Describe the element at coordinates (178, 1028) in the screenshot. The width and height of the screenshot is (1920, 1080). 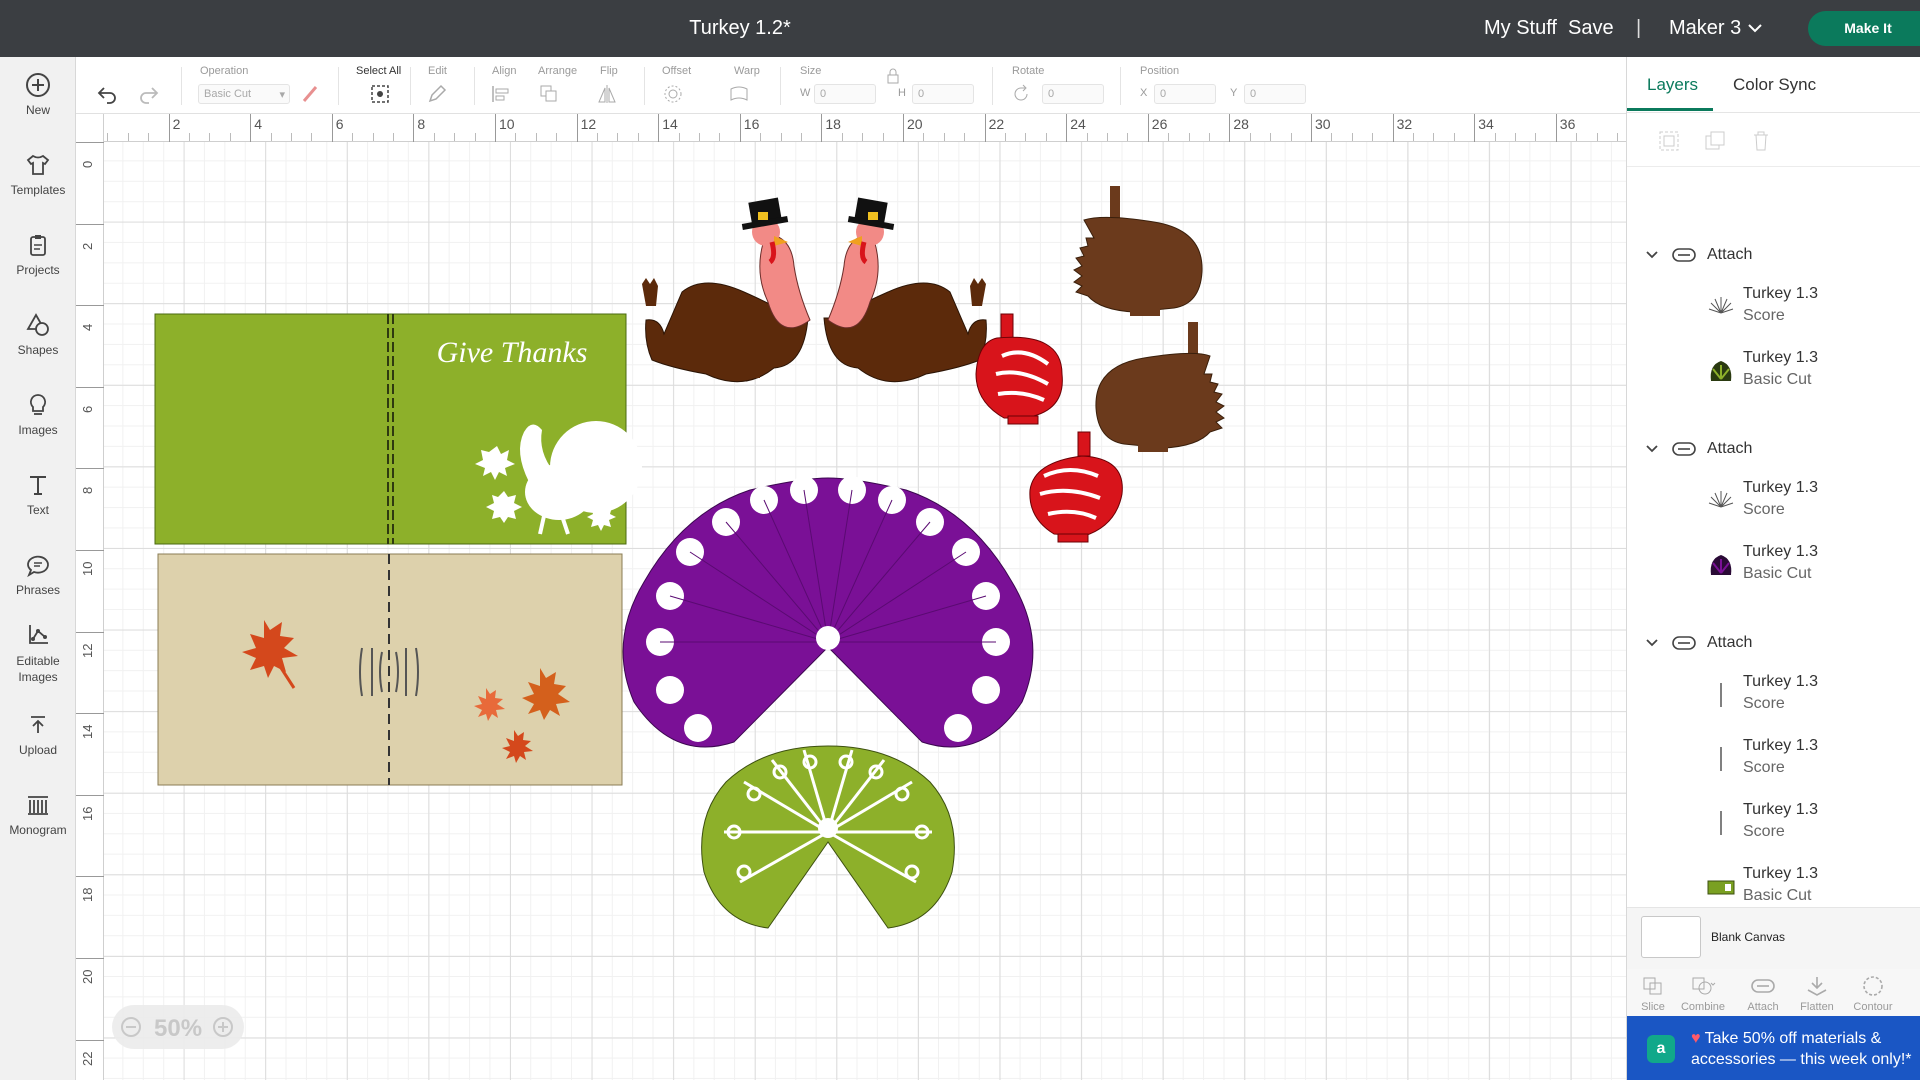
I see `zoom-level: 50%` at that location.